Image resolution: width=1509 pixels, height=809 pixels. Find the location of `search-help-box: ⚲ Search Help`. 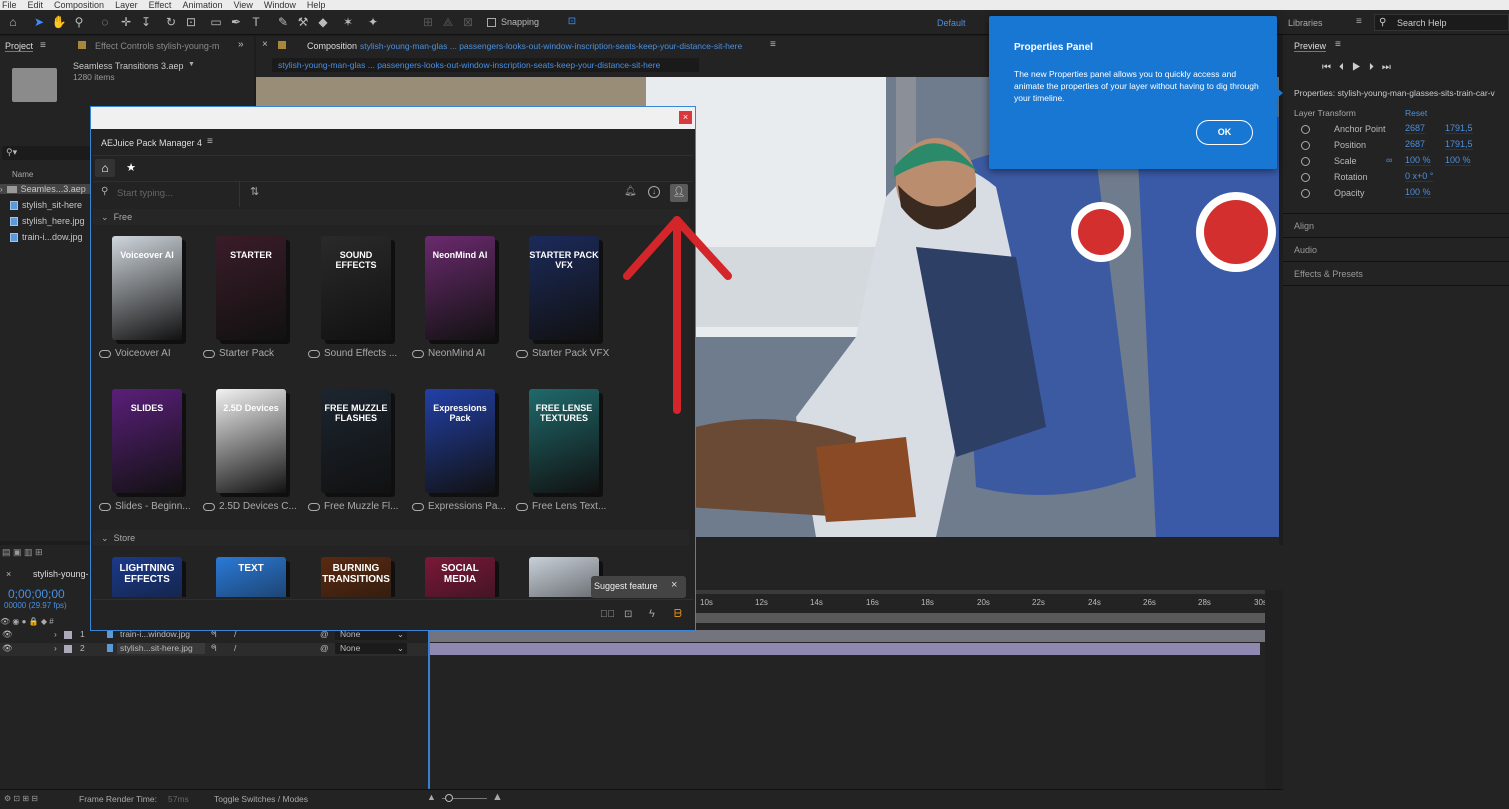

search-help-box: ⚲ Search Help is located at coordinates (1441, 22).